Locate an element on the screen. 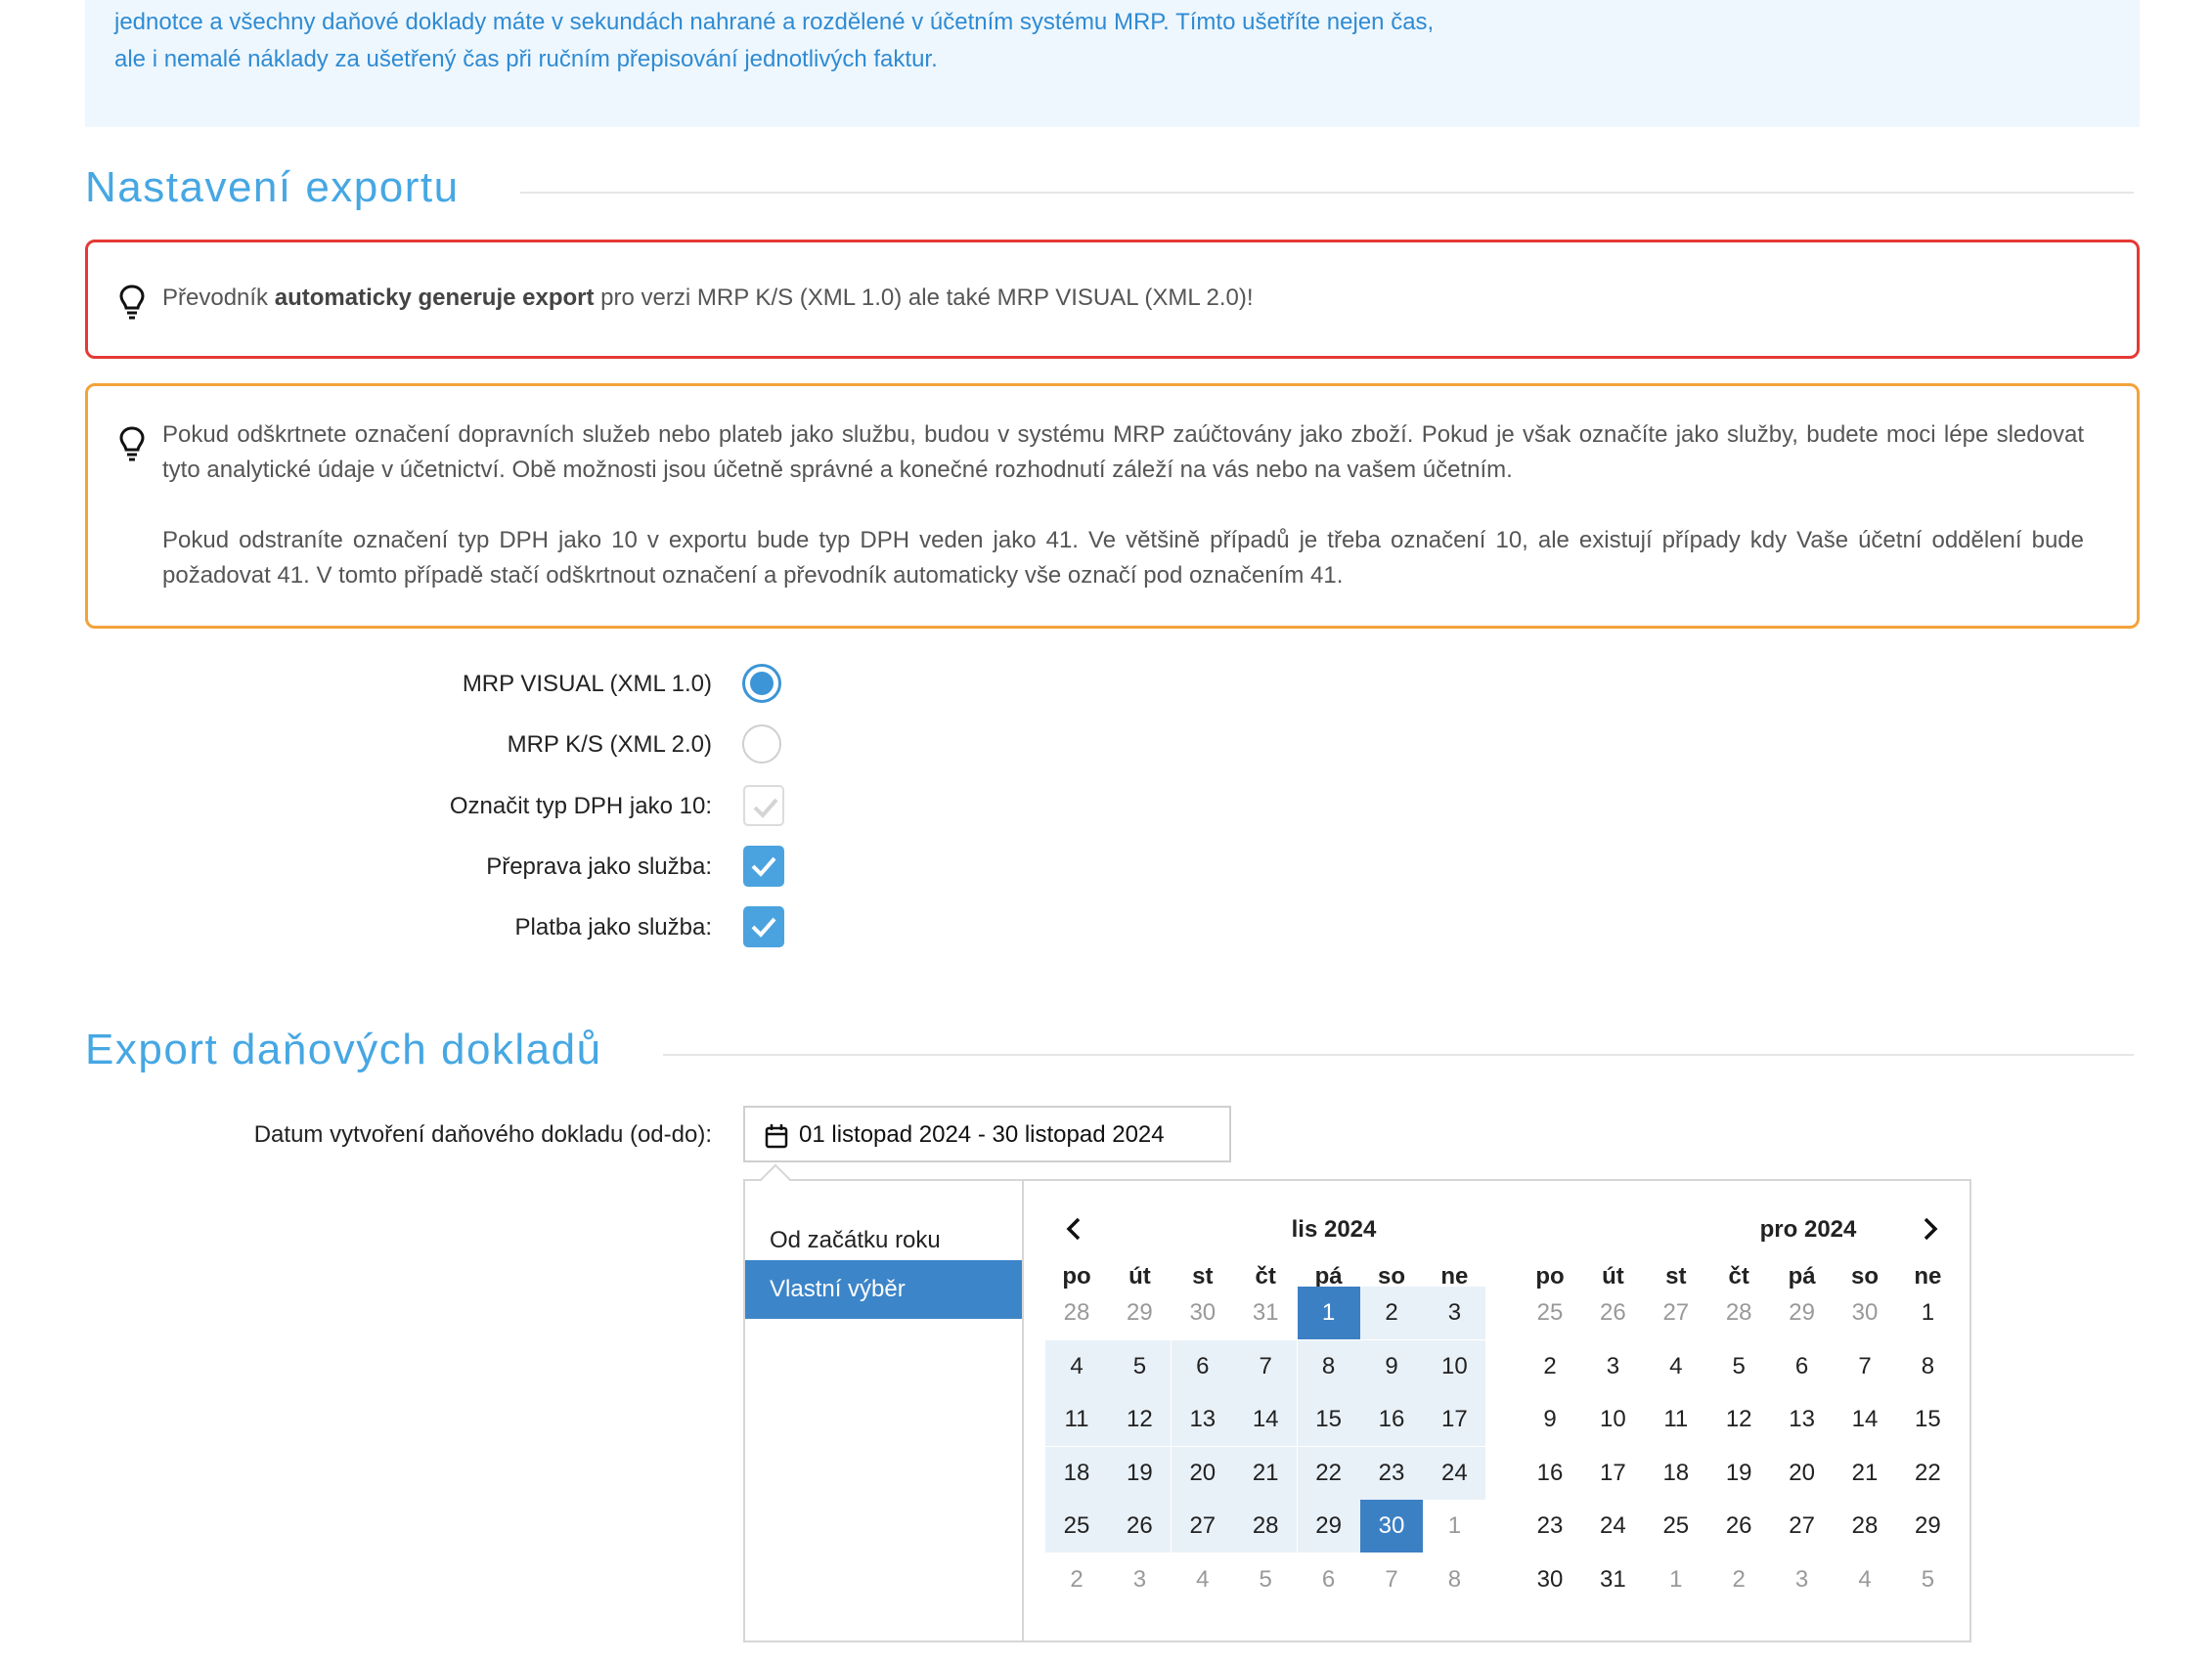 Image resolution: width=2212 pixels, height=1662 pixels. alert-red-pre: Převodník is located at coordinates (218, 297).